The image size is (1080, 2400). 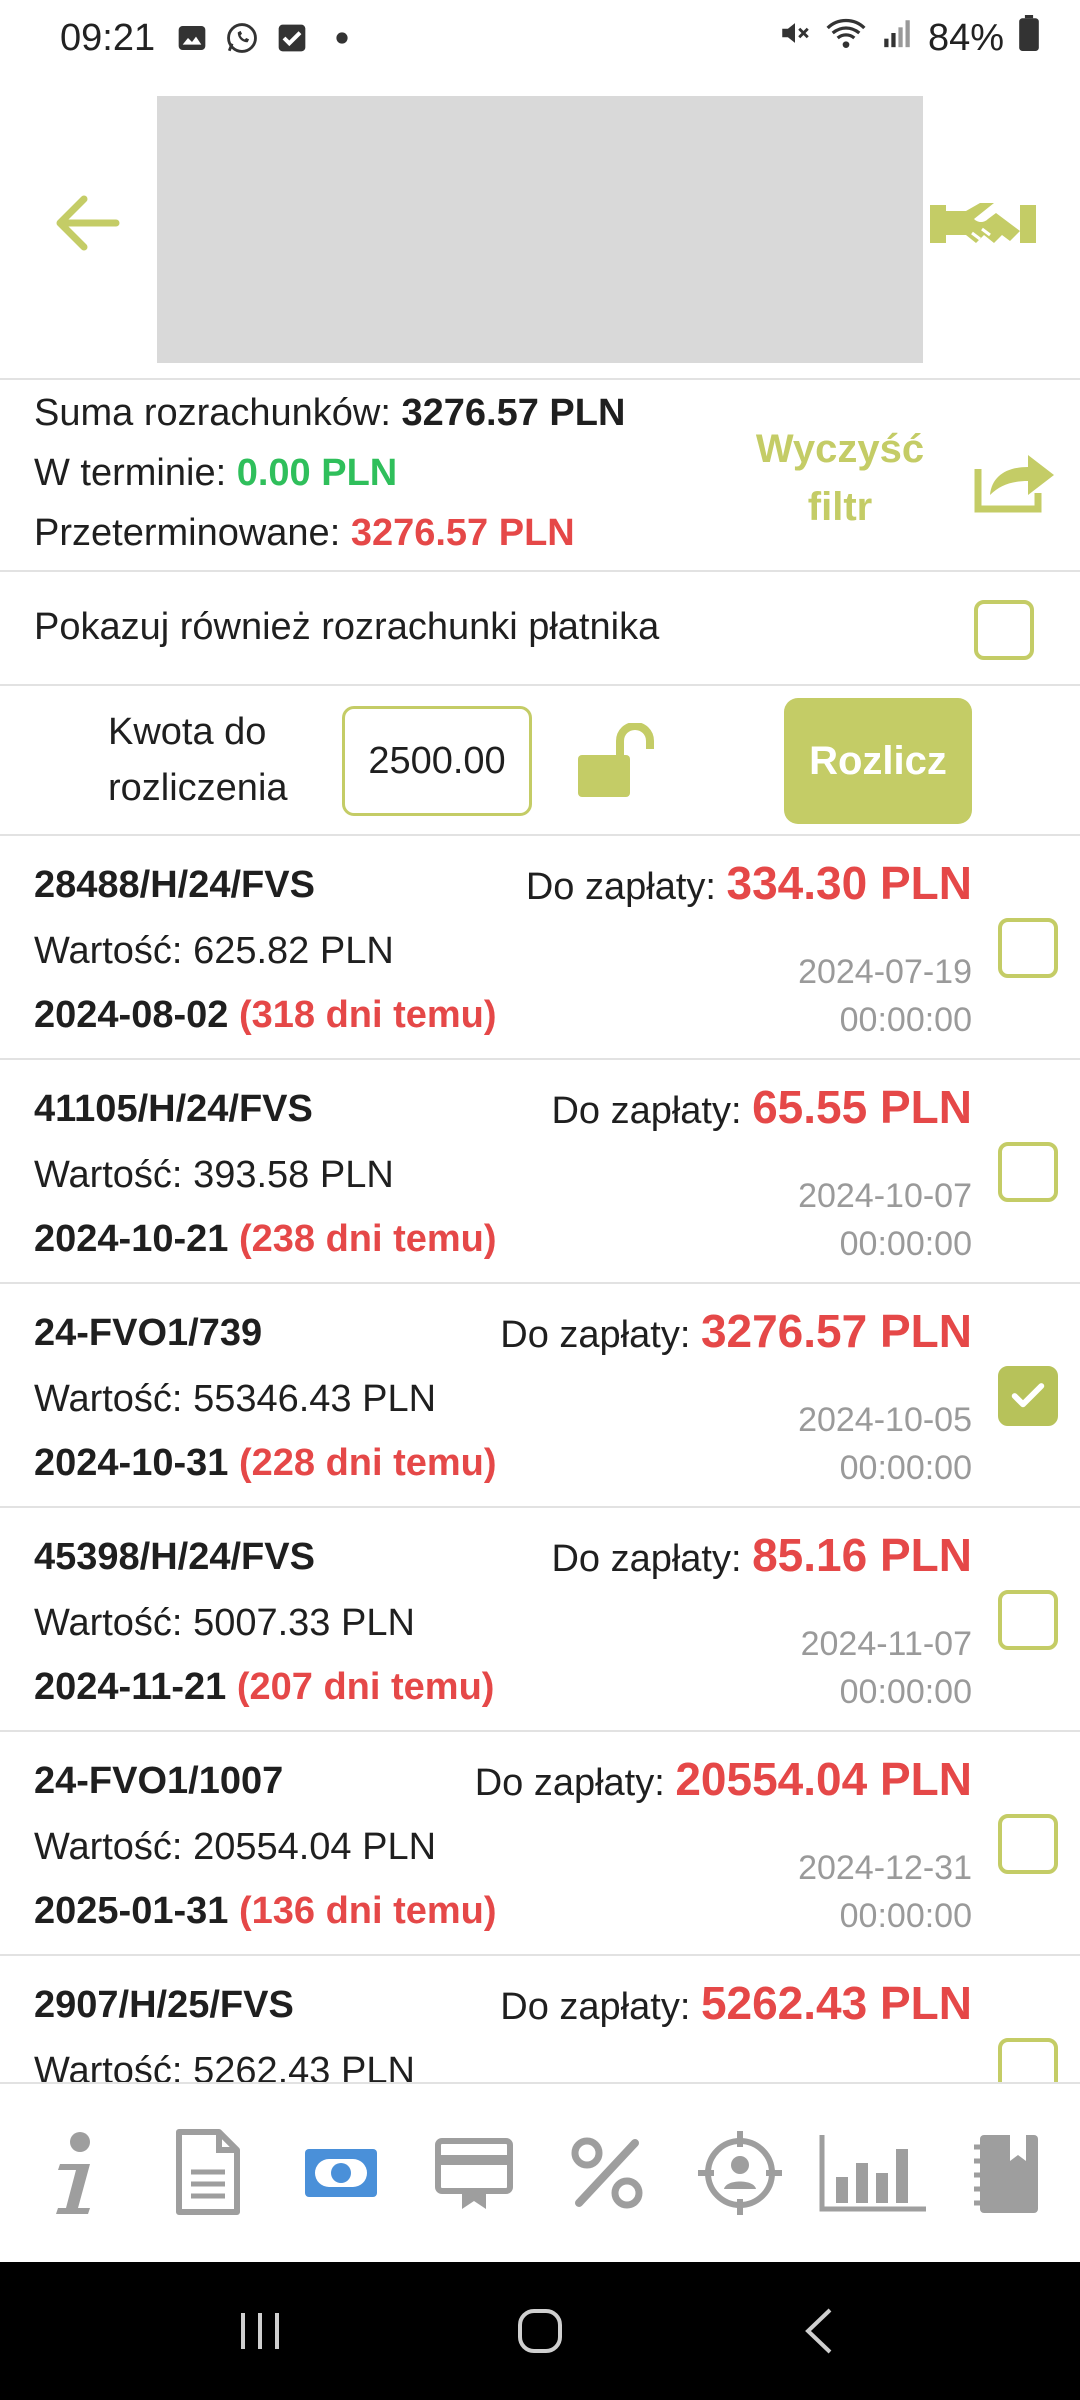 I want to click on value-amount: 393.58 PLN, so click(x=293, y=1175).